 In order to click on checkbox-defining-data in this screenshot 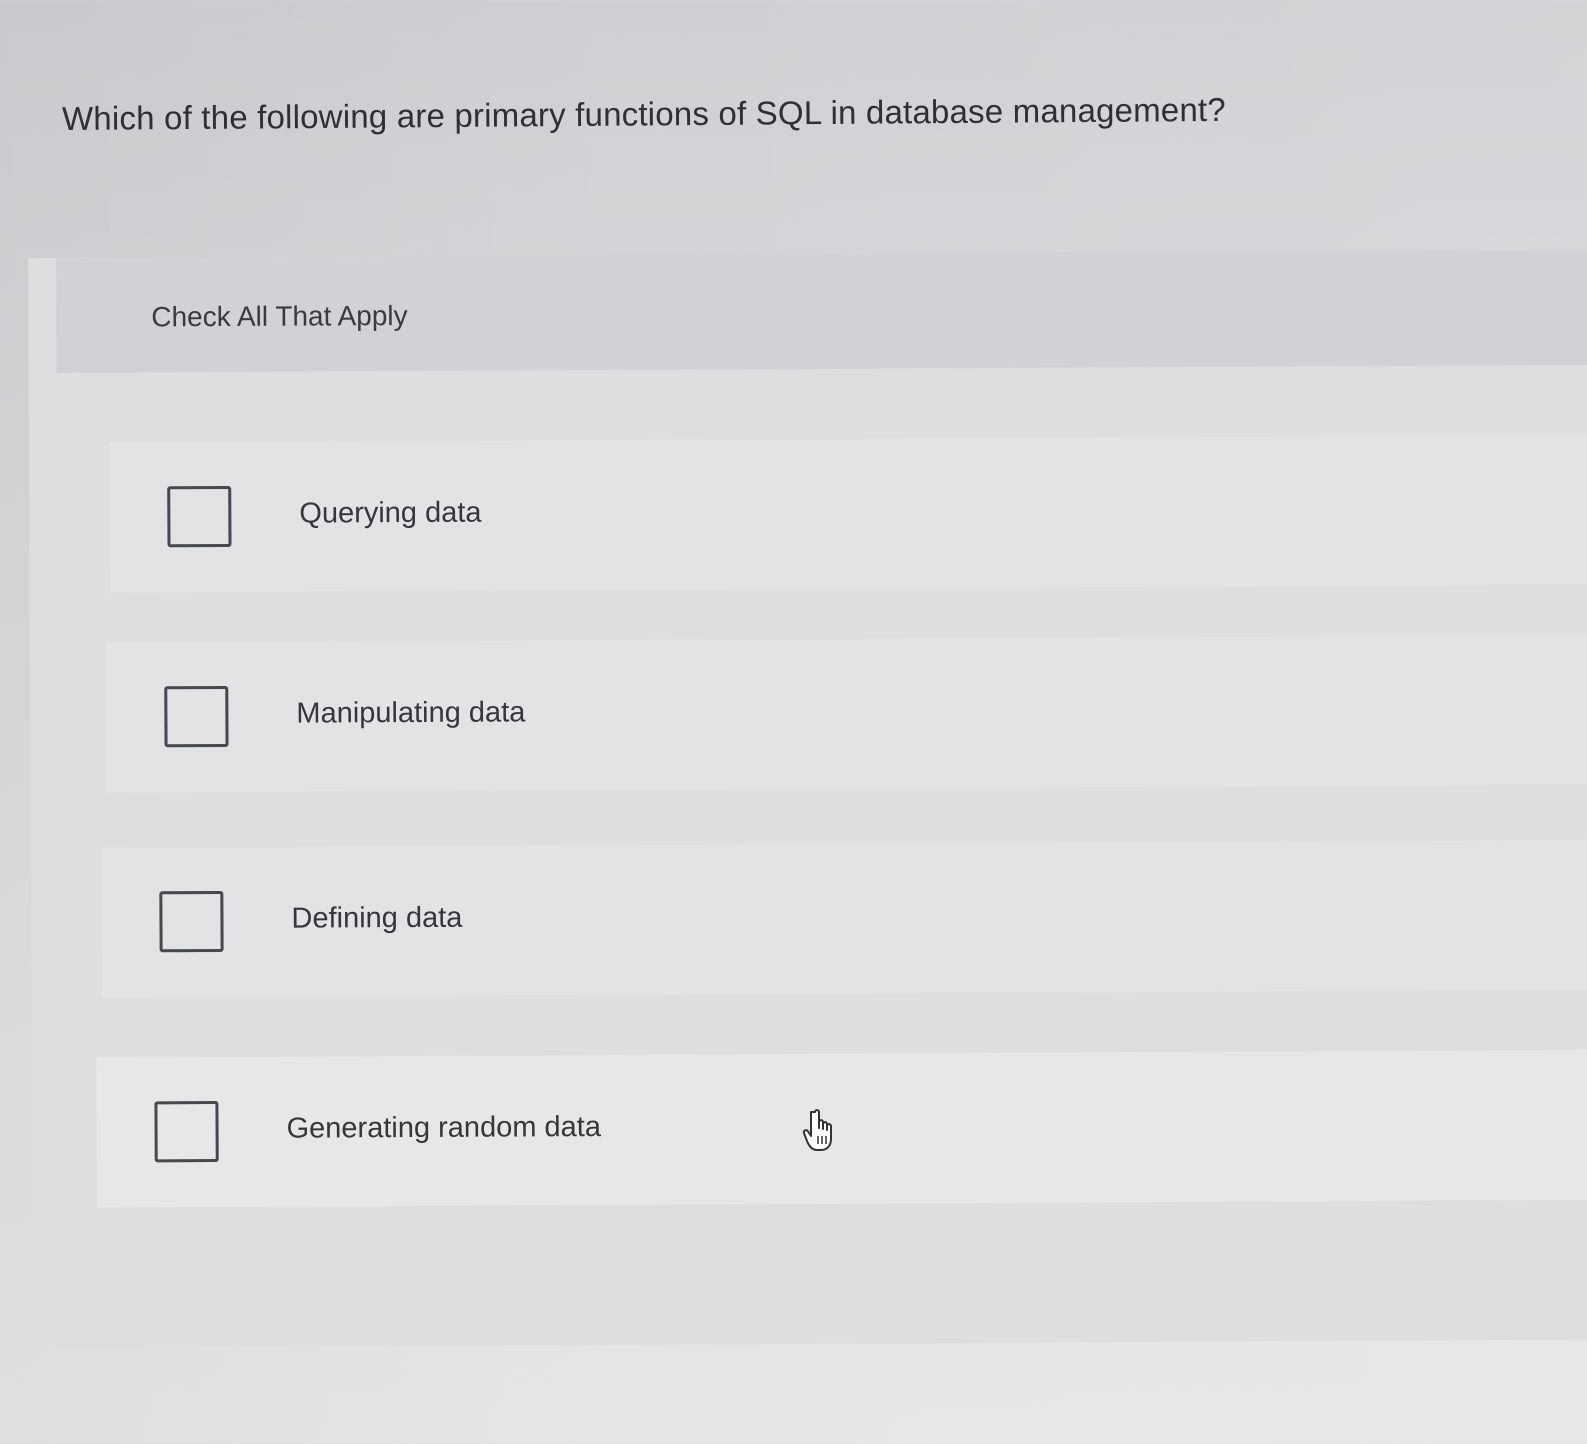, I will do `click(191, 921)`.